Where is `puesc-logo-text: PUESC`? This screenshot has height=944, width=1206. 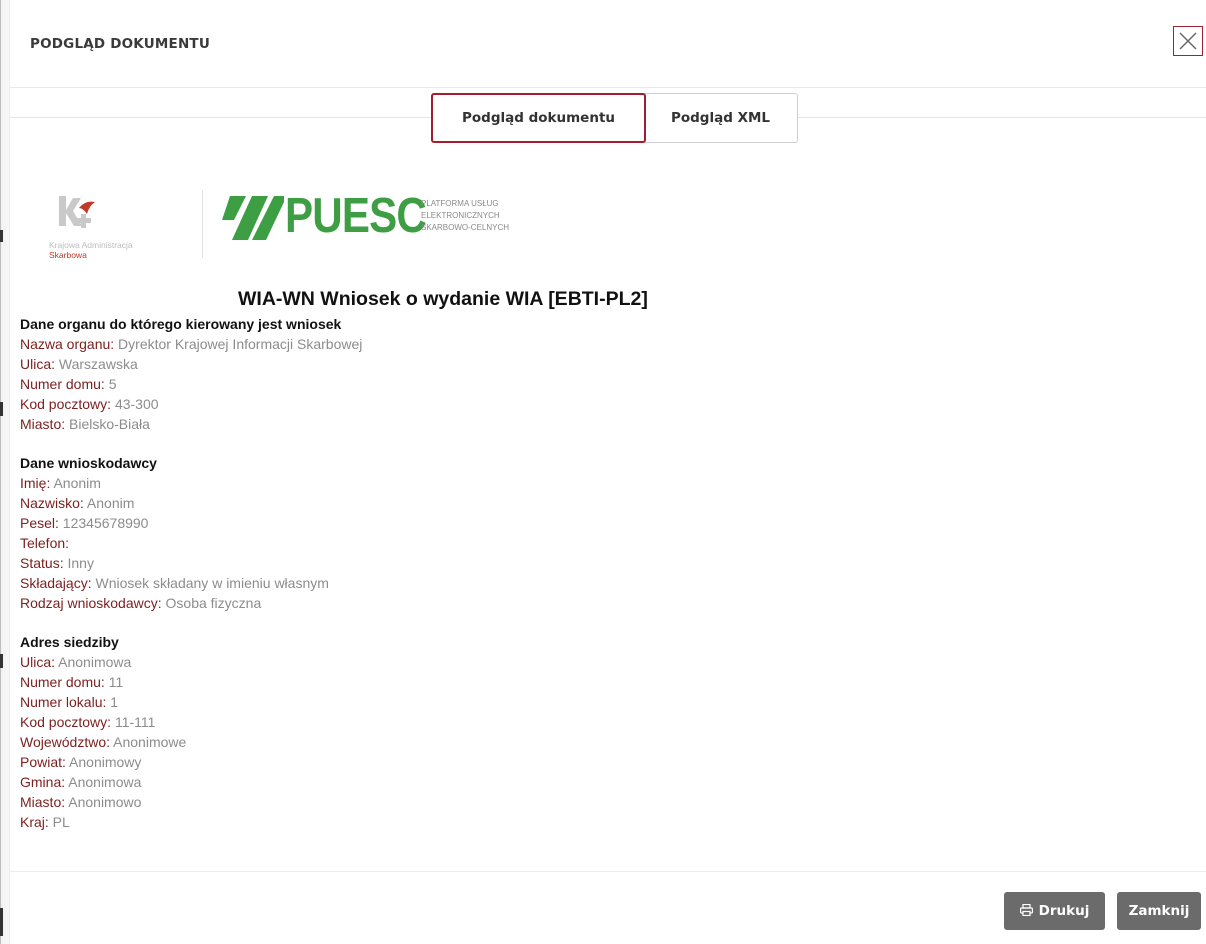
puesc-logo-text: PUESC is located at coordinates (356, 216).